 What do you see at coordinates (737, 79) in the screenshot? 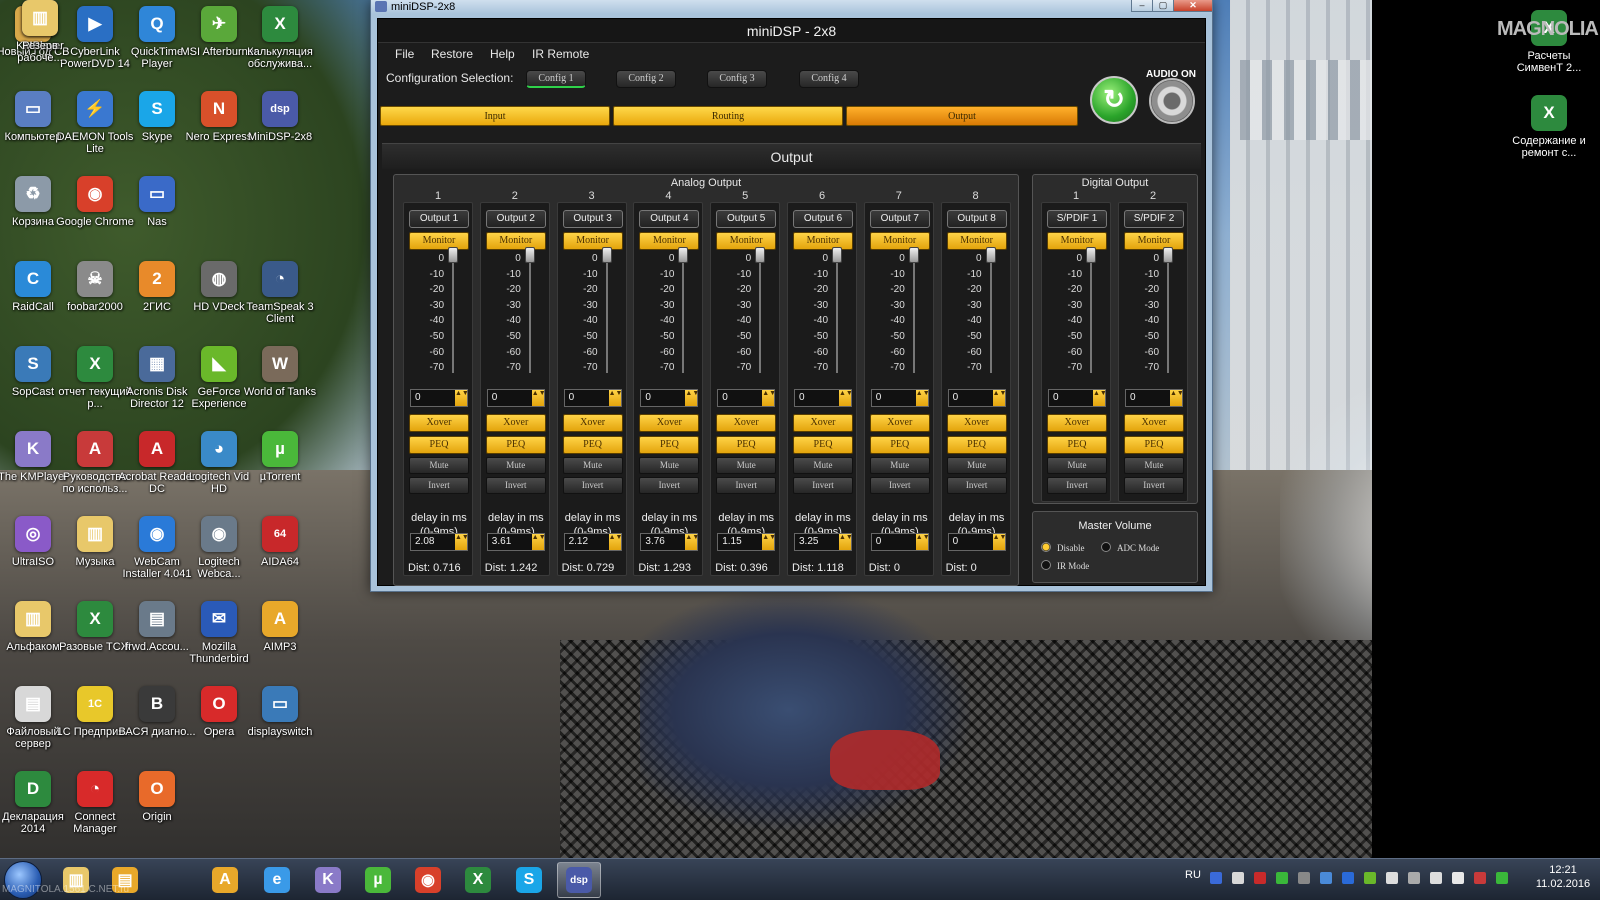
I see `config-3-button: Config 3` at bounding box center [737, 79].